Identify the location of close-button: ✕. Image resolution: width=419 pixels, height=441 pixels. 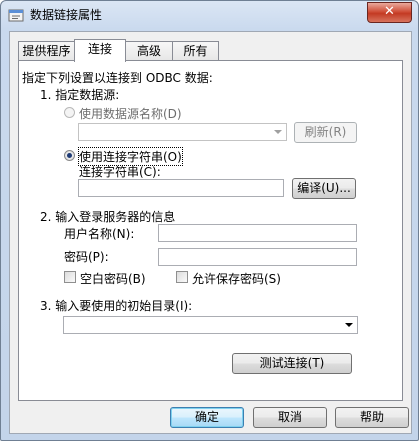
(389, 12).